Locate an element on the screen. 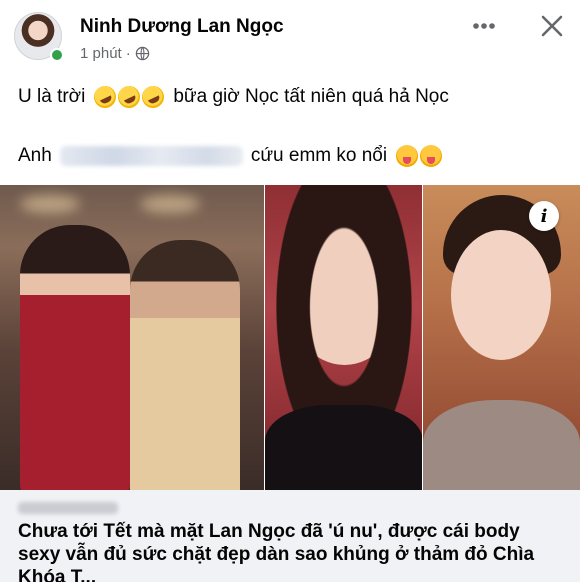 This screenshot has width=580, height=582. blurred-tagged-name is located at coordinates (151, 156).